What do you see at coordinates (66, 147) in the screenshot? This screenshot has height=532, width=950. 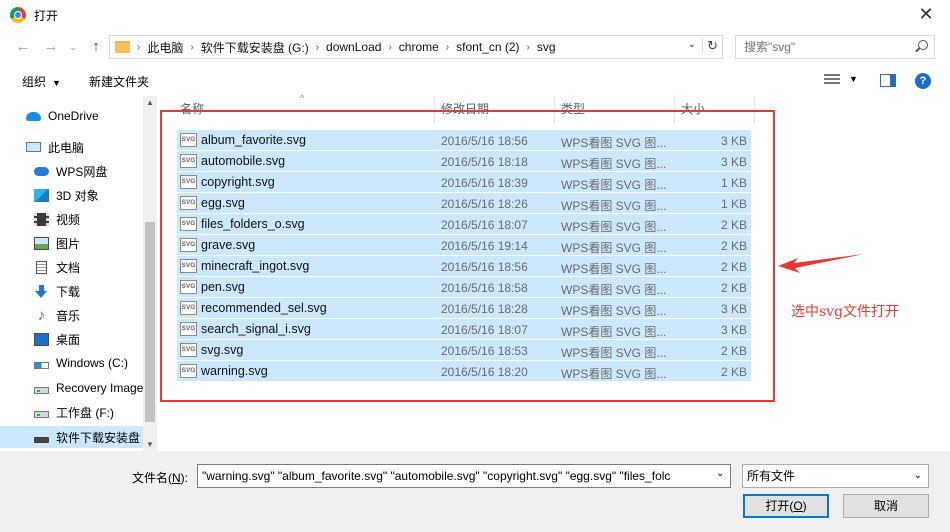 I see `sidebar-item-label: 此电脑` at bounding box center [66, 147].